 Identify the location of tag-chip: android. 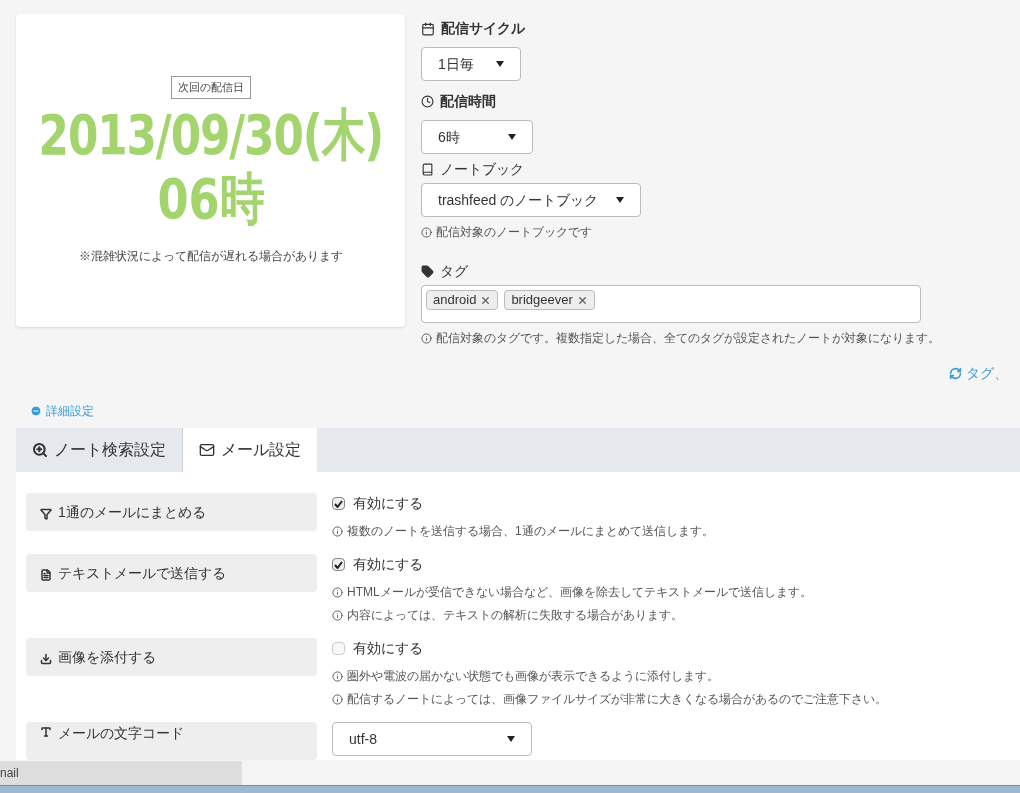
(462, 300).